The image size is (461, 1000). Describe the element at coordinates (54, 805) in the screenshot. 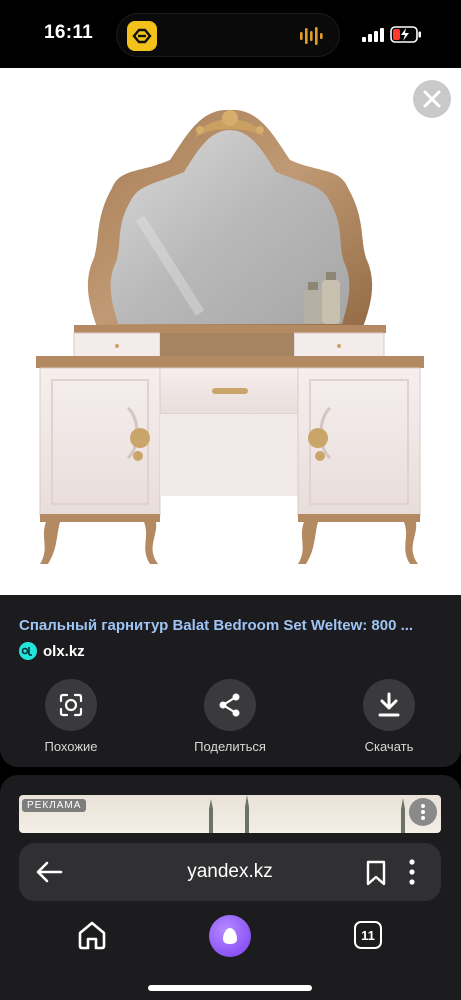

I see `ad-badge: РЕКЛАМА` at that location.